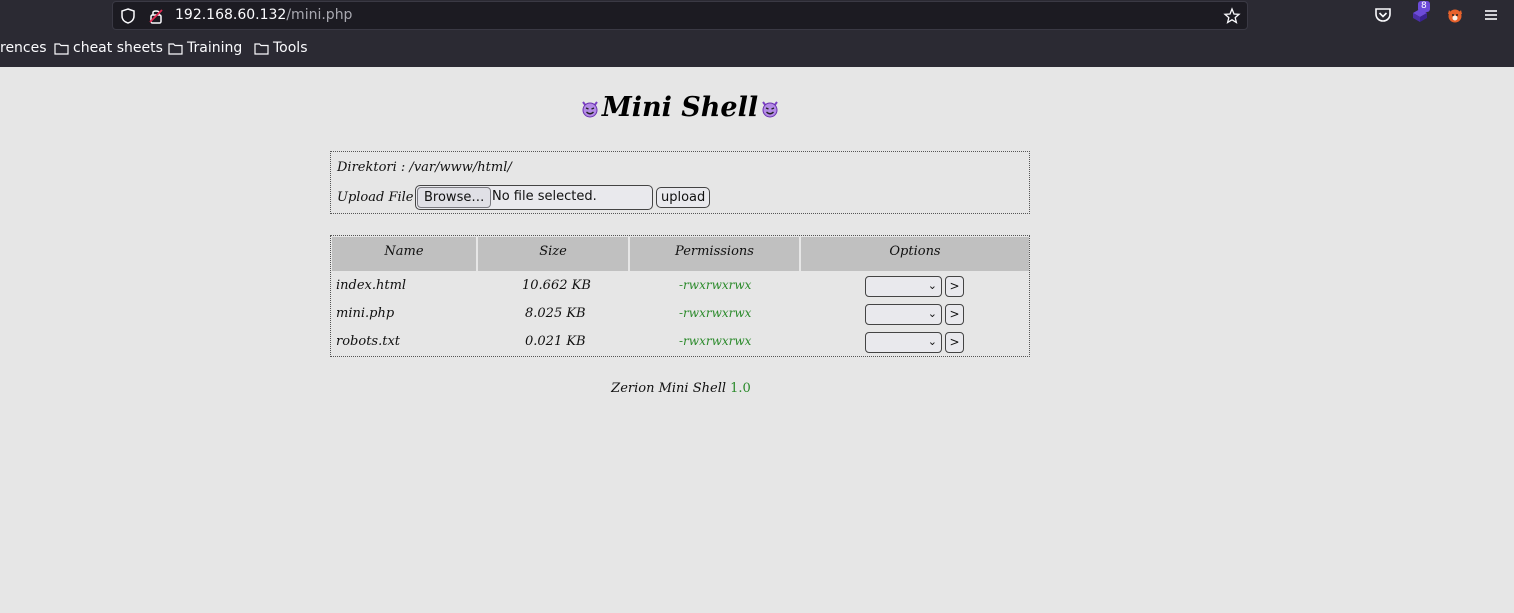  What do you see at coordinates (405, 254) in the screenshot?
I see `column-header-name: Name` at bounding box center [405, 254].